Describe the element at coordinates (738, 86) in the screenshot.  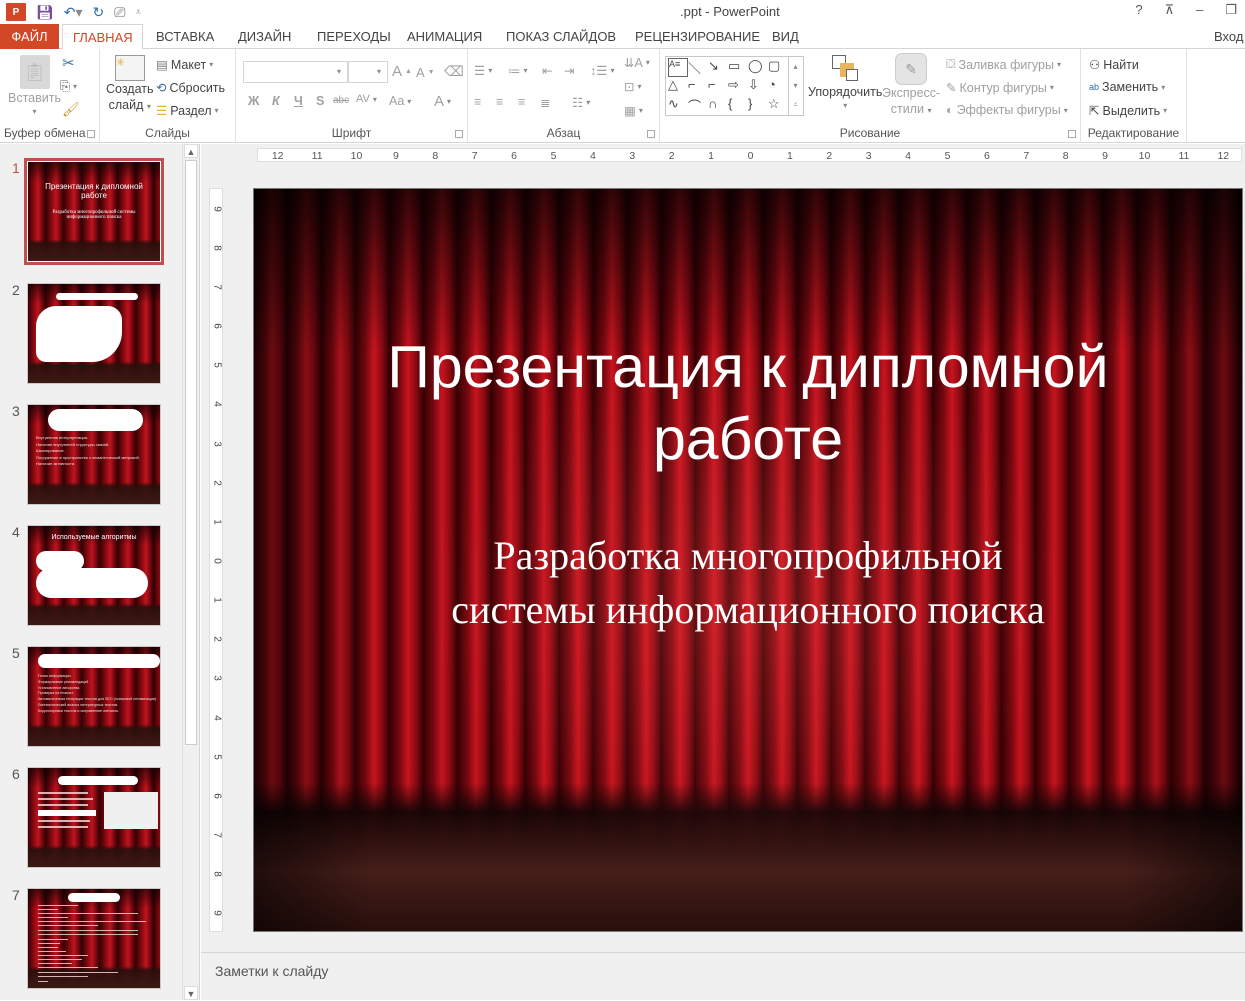
I see `shape-right-arrow-icon: ⇨` at that location.